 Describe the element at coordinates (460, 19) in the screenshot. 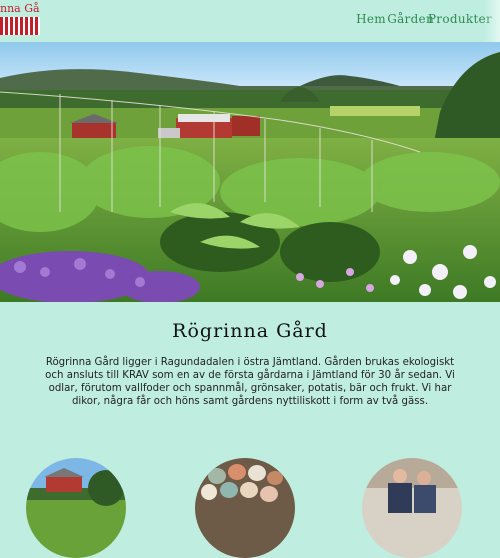

I see `nav-item-produkter: Produkter` at that location.